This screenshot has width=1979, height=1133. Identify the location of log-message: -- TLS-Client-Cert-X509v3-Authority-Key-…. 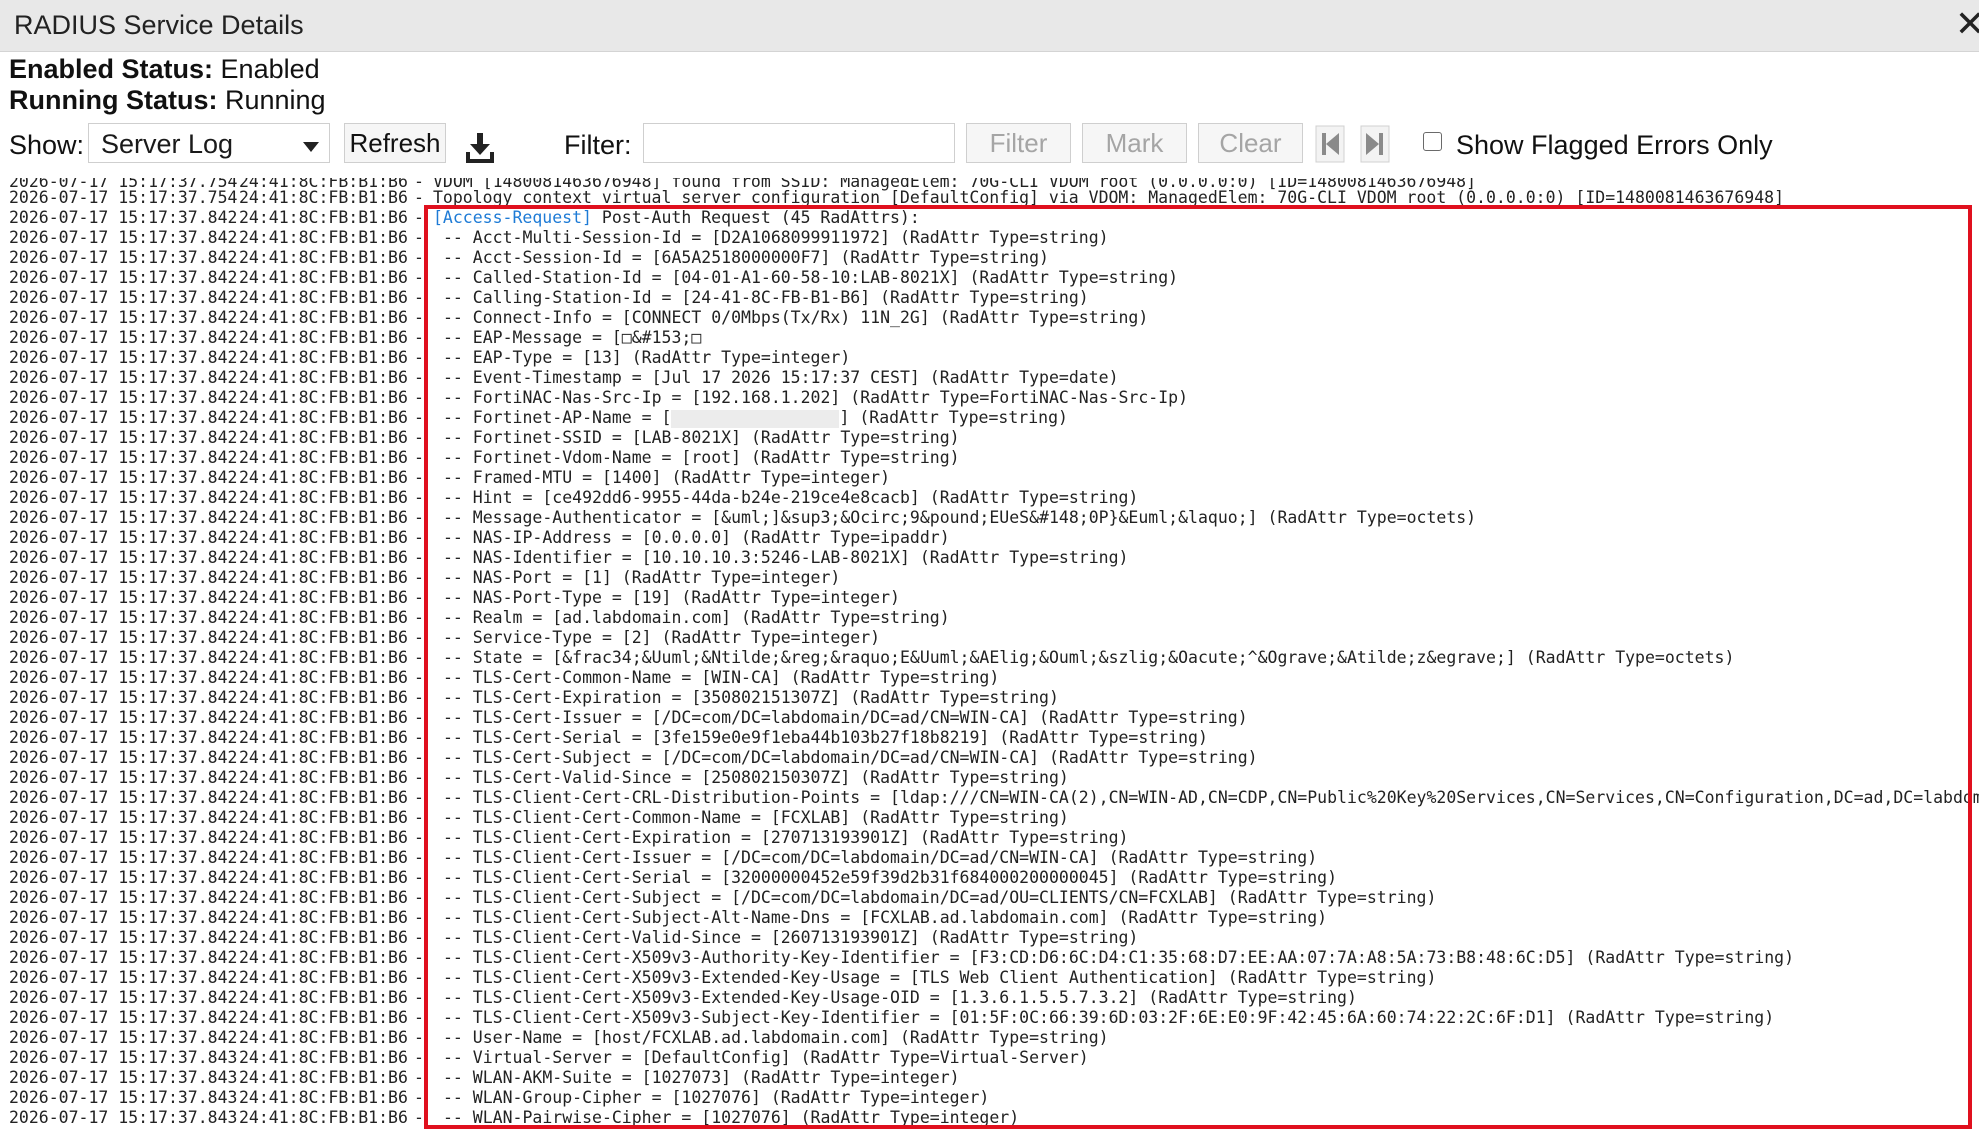
(1118, 958).